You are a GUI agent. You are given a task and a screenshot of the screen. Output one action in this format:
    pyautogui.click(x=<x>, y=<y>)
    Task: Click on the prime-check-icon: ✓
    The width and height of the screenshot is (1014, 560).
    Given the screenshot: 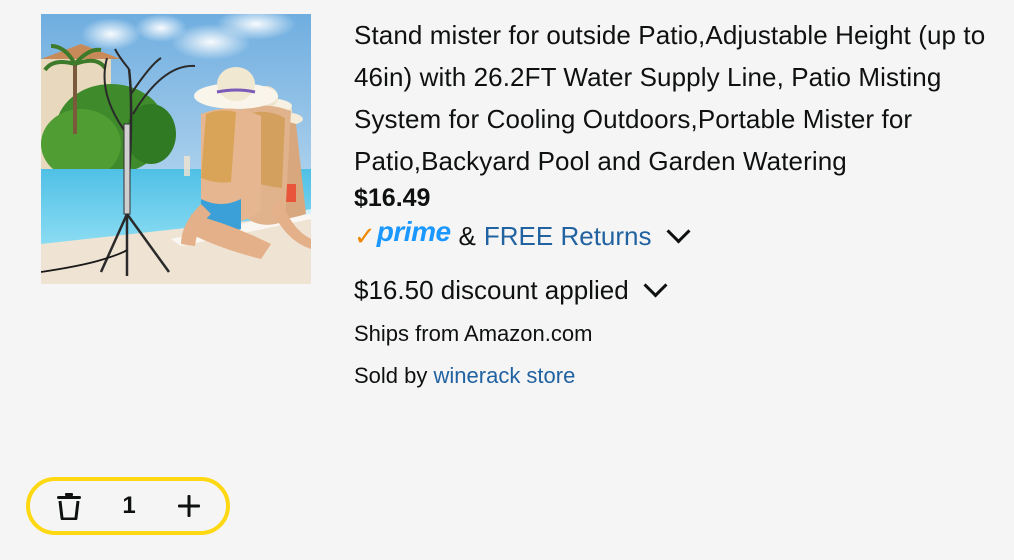 What is the action you would take?
    pyautogui.click(x=365, y=235)
    